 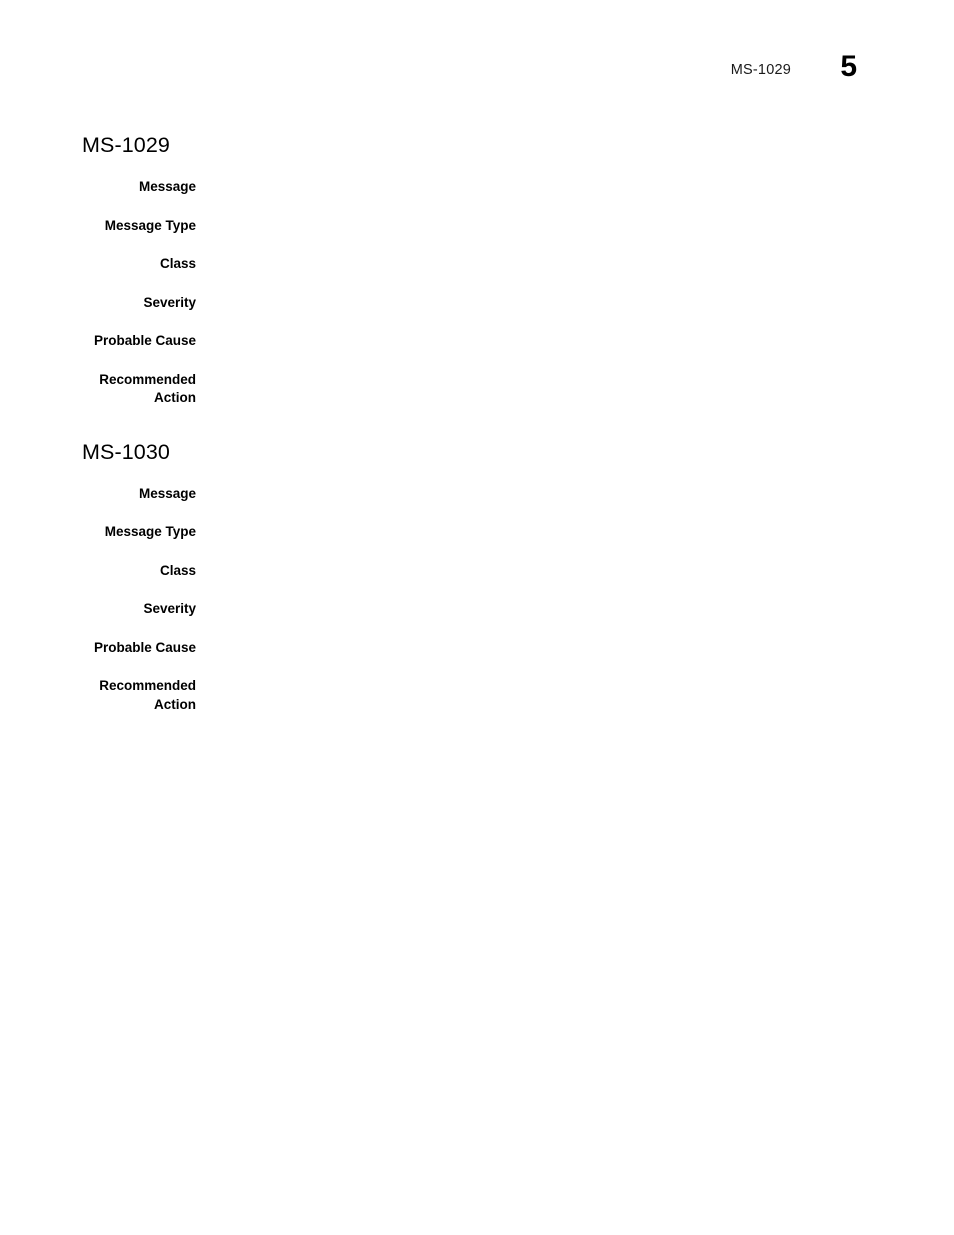 What do you see at coordinates (126, 451) in the screenshot?
I see `section-heading: MS-1030` at bounding box center [126, 451].